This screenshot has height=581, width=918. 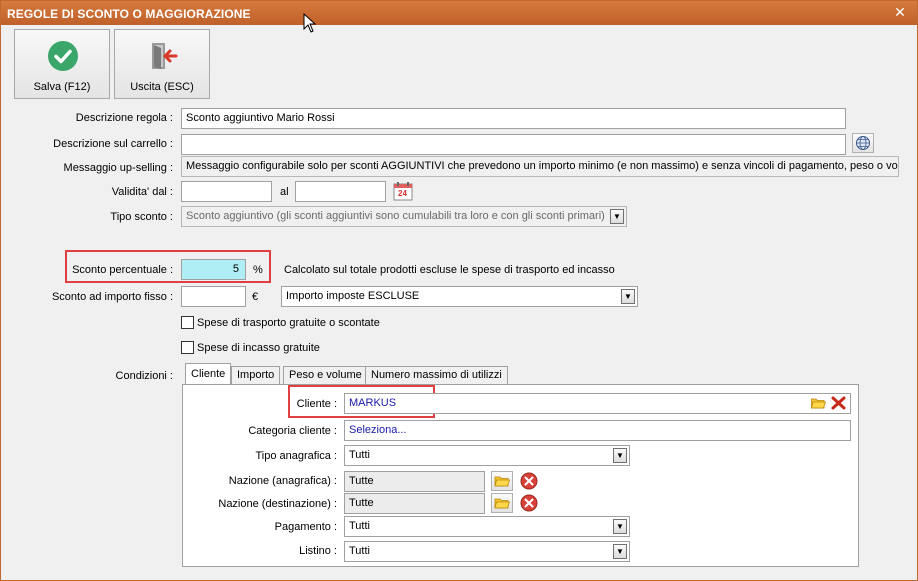 What do you see at coordinates (487, 526) in the screenshot?
I see `pagamento-select: Tutti ▼` at bounding box center [487, 526].